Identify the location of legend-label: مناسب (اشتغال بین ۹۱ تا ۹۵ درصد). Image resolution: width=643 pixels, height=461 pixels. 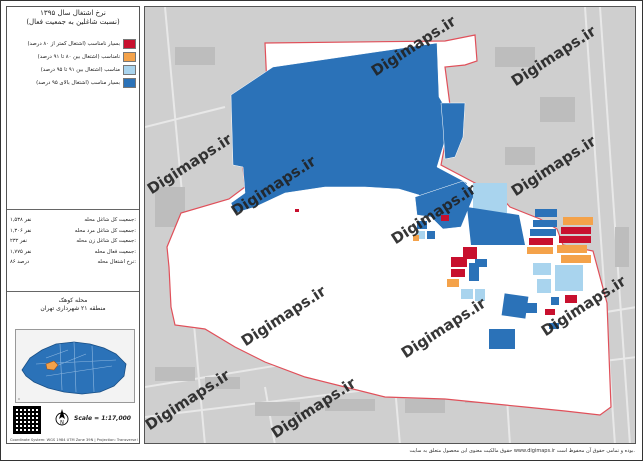
(80, 69).